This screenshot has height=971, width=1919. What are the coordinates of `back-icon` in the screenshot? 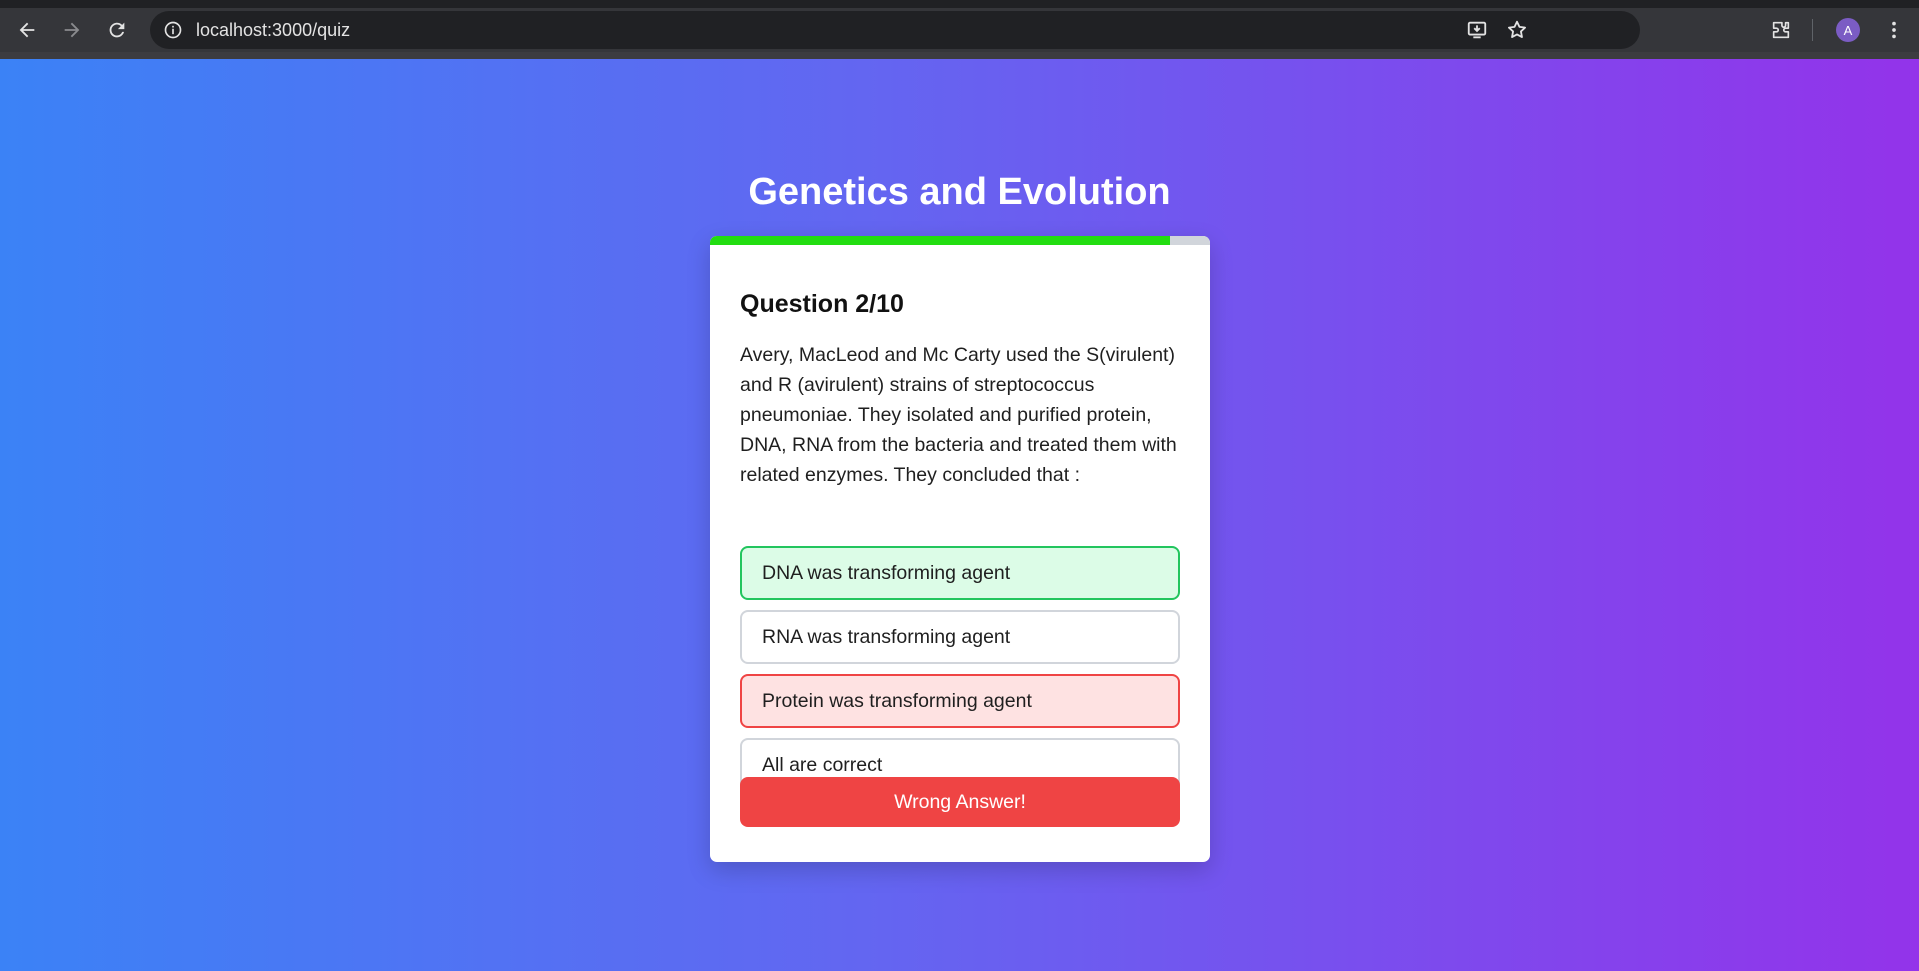 It's located at (27, 30).